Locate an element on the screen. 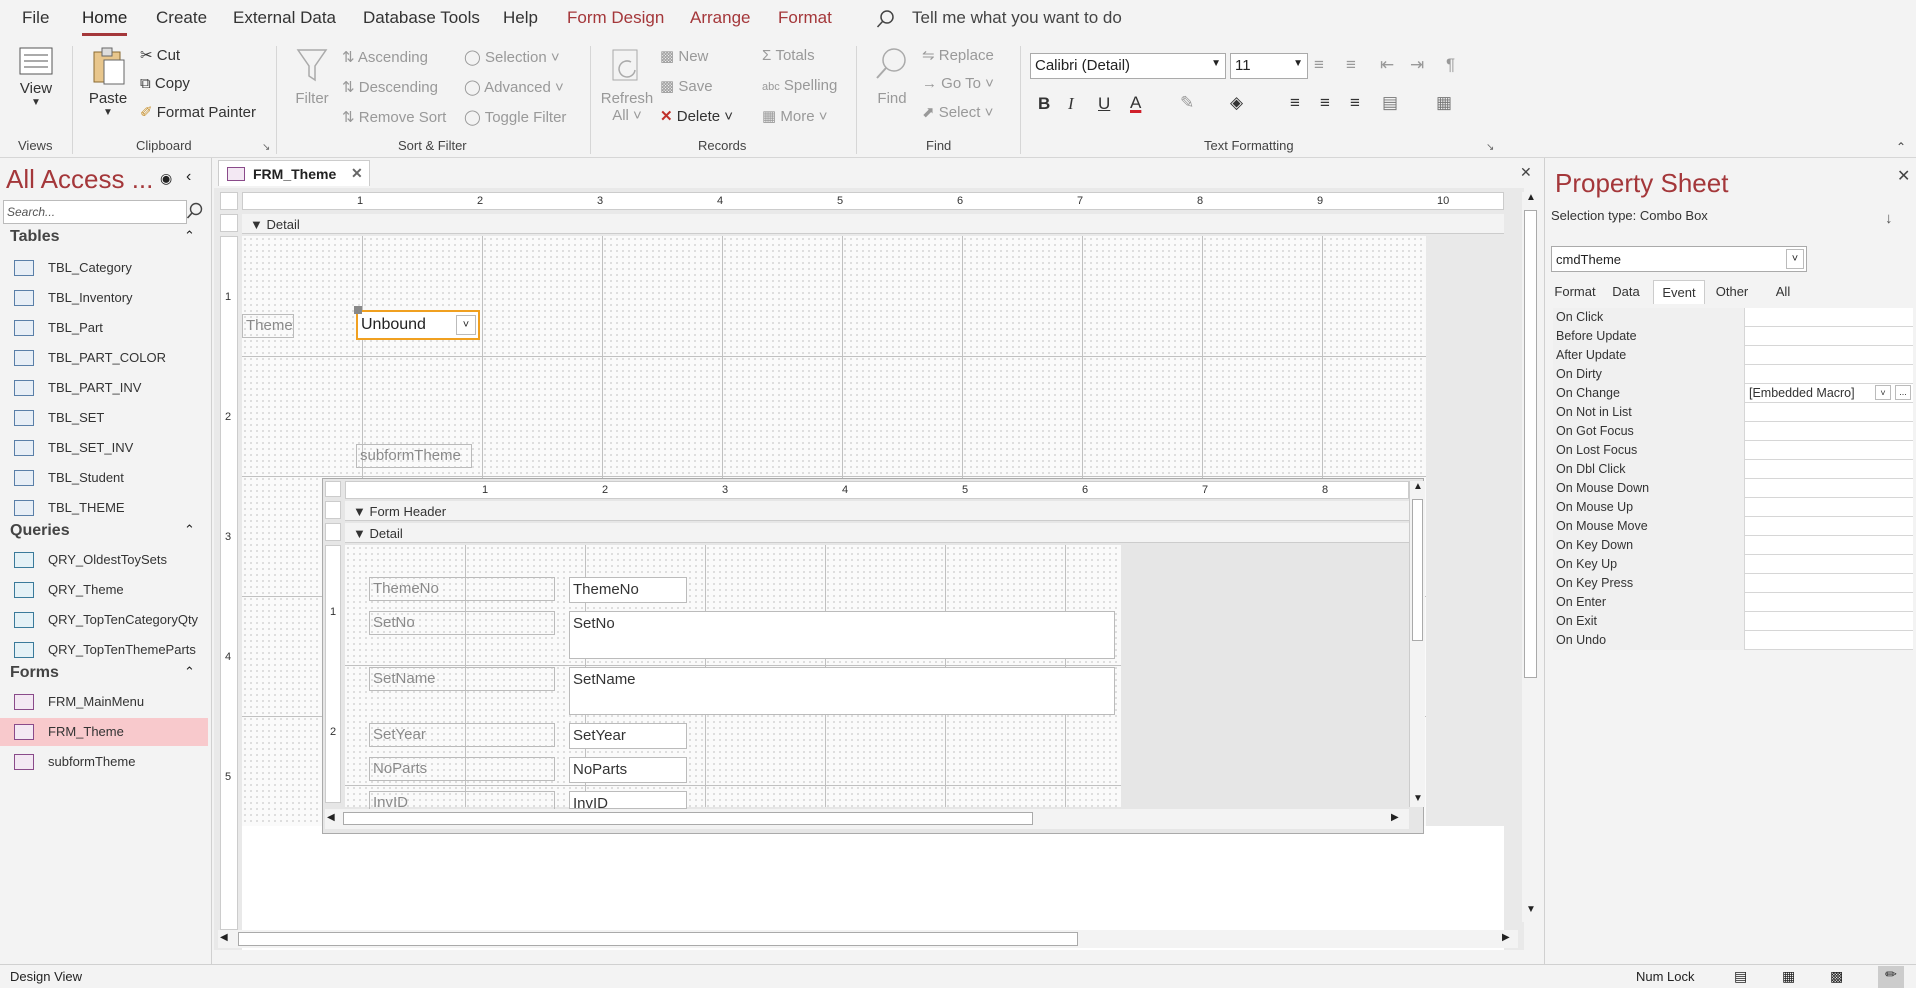 The height and width of the screenshot is (988, 1916). property-row: On Mouse Move is located at coordinates (1733, 526).